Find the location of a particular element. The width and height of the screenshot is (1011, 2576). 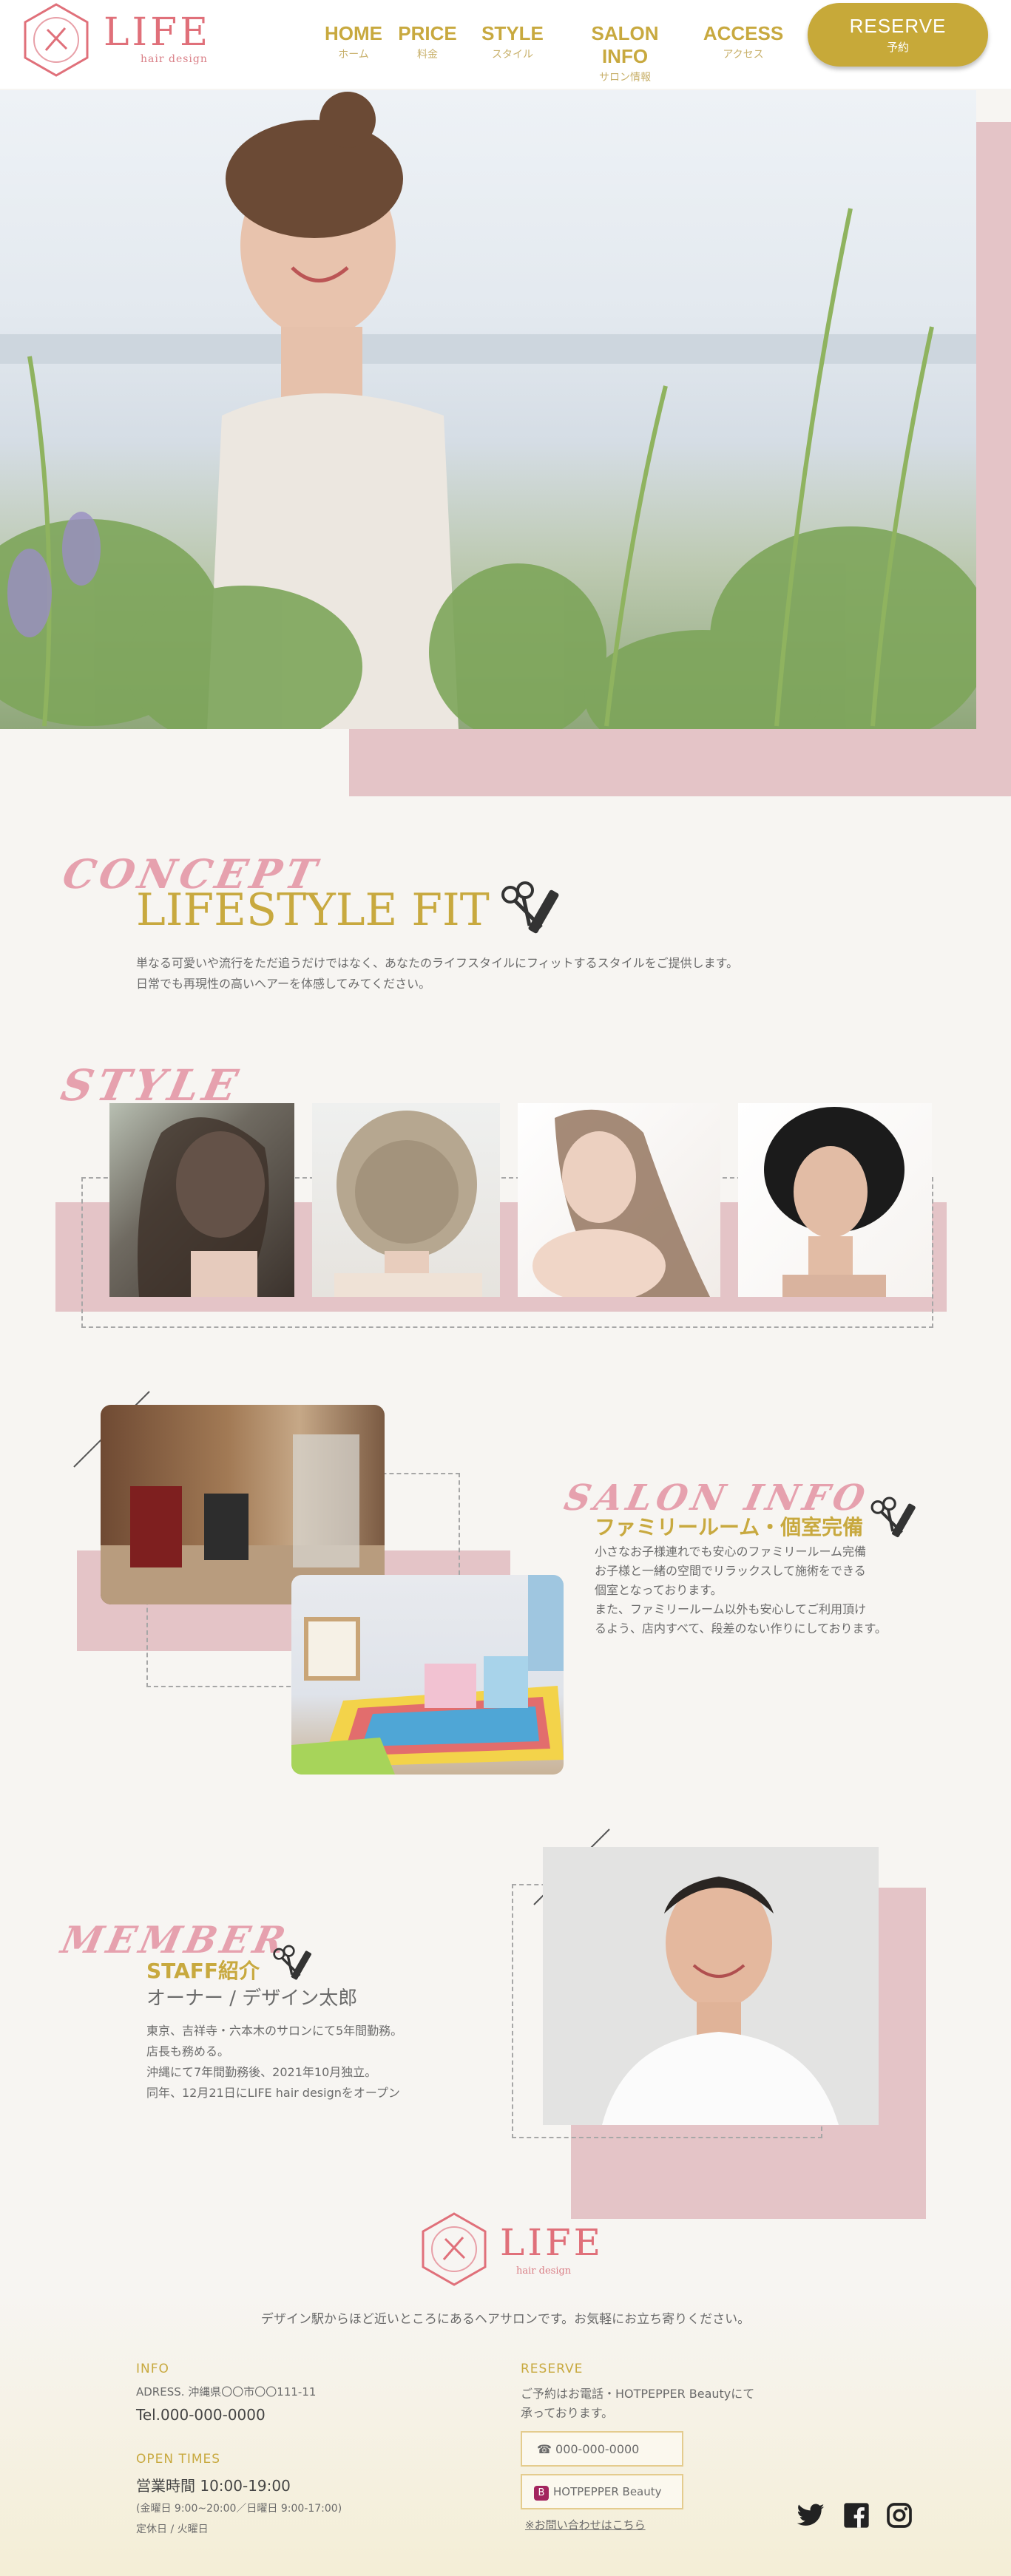

twitter-icon is located at coordinates (811, 2515).